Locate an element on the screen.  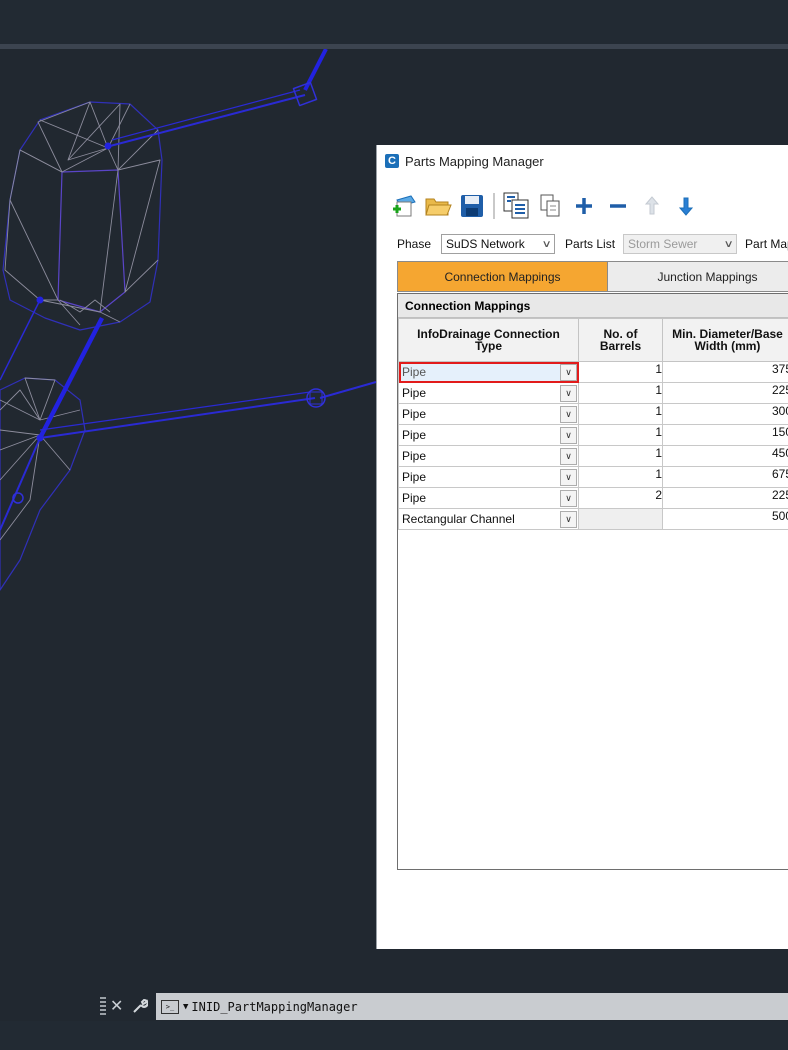
cad-top-strip is located at coordinates (394, 22).